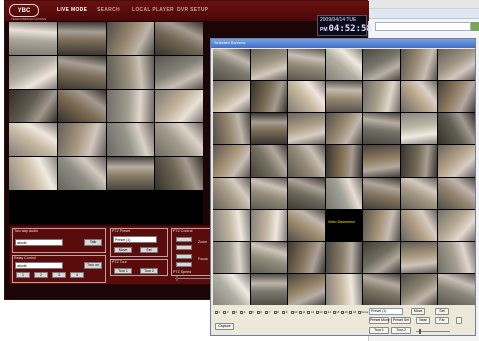  What do you see at coordinates (362, 312) in the screenshot?
I see `camera-checkbox-none: None` at bounding box center [362, 312].